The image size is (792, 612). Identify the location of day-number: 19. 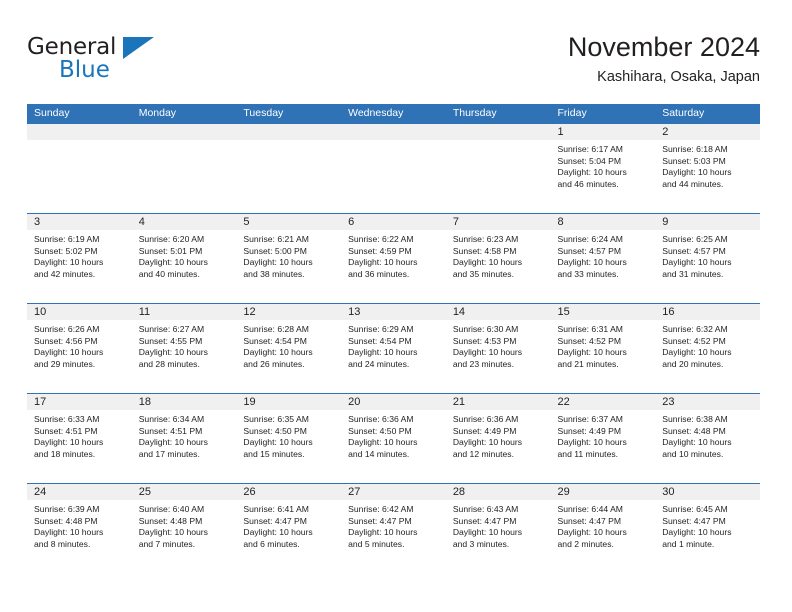
(249, 402).